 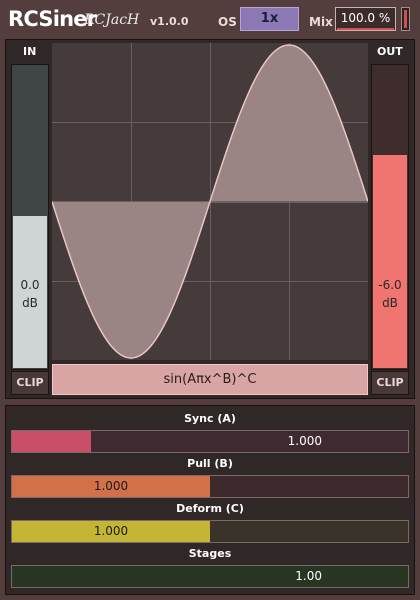 What do you see at coordinates (30, 303) in the screenshot?
I see `input-meter-unit: dB` at bounding box center [30, 303].